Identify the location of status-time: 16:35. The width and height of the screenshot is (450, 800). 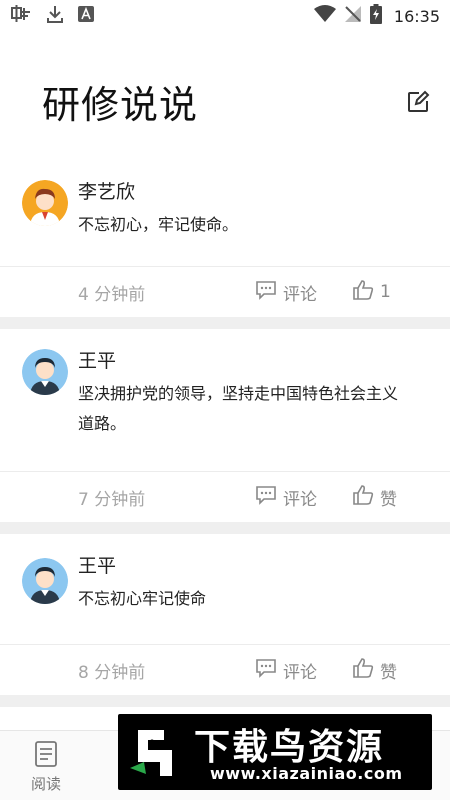
(416, 16).